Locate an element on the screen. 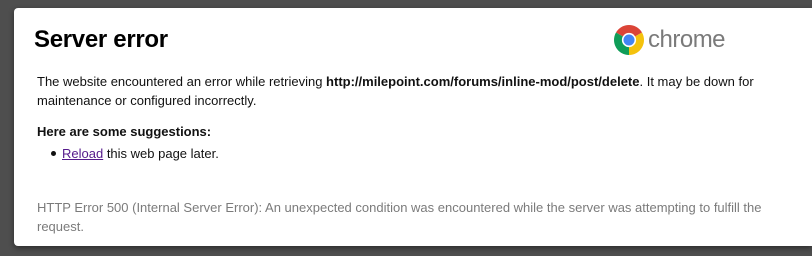  suggestions-heading: Here are some suggestions: is located at coordinates (124, 131).